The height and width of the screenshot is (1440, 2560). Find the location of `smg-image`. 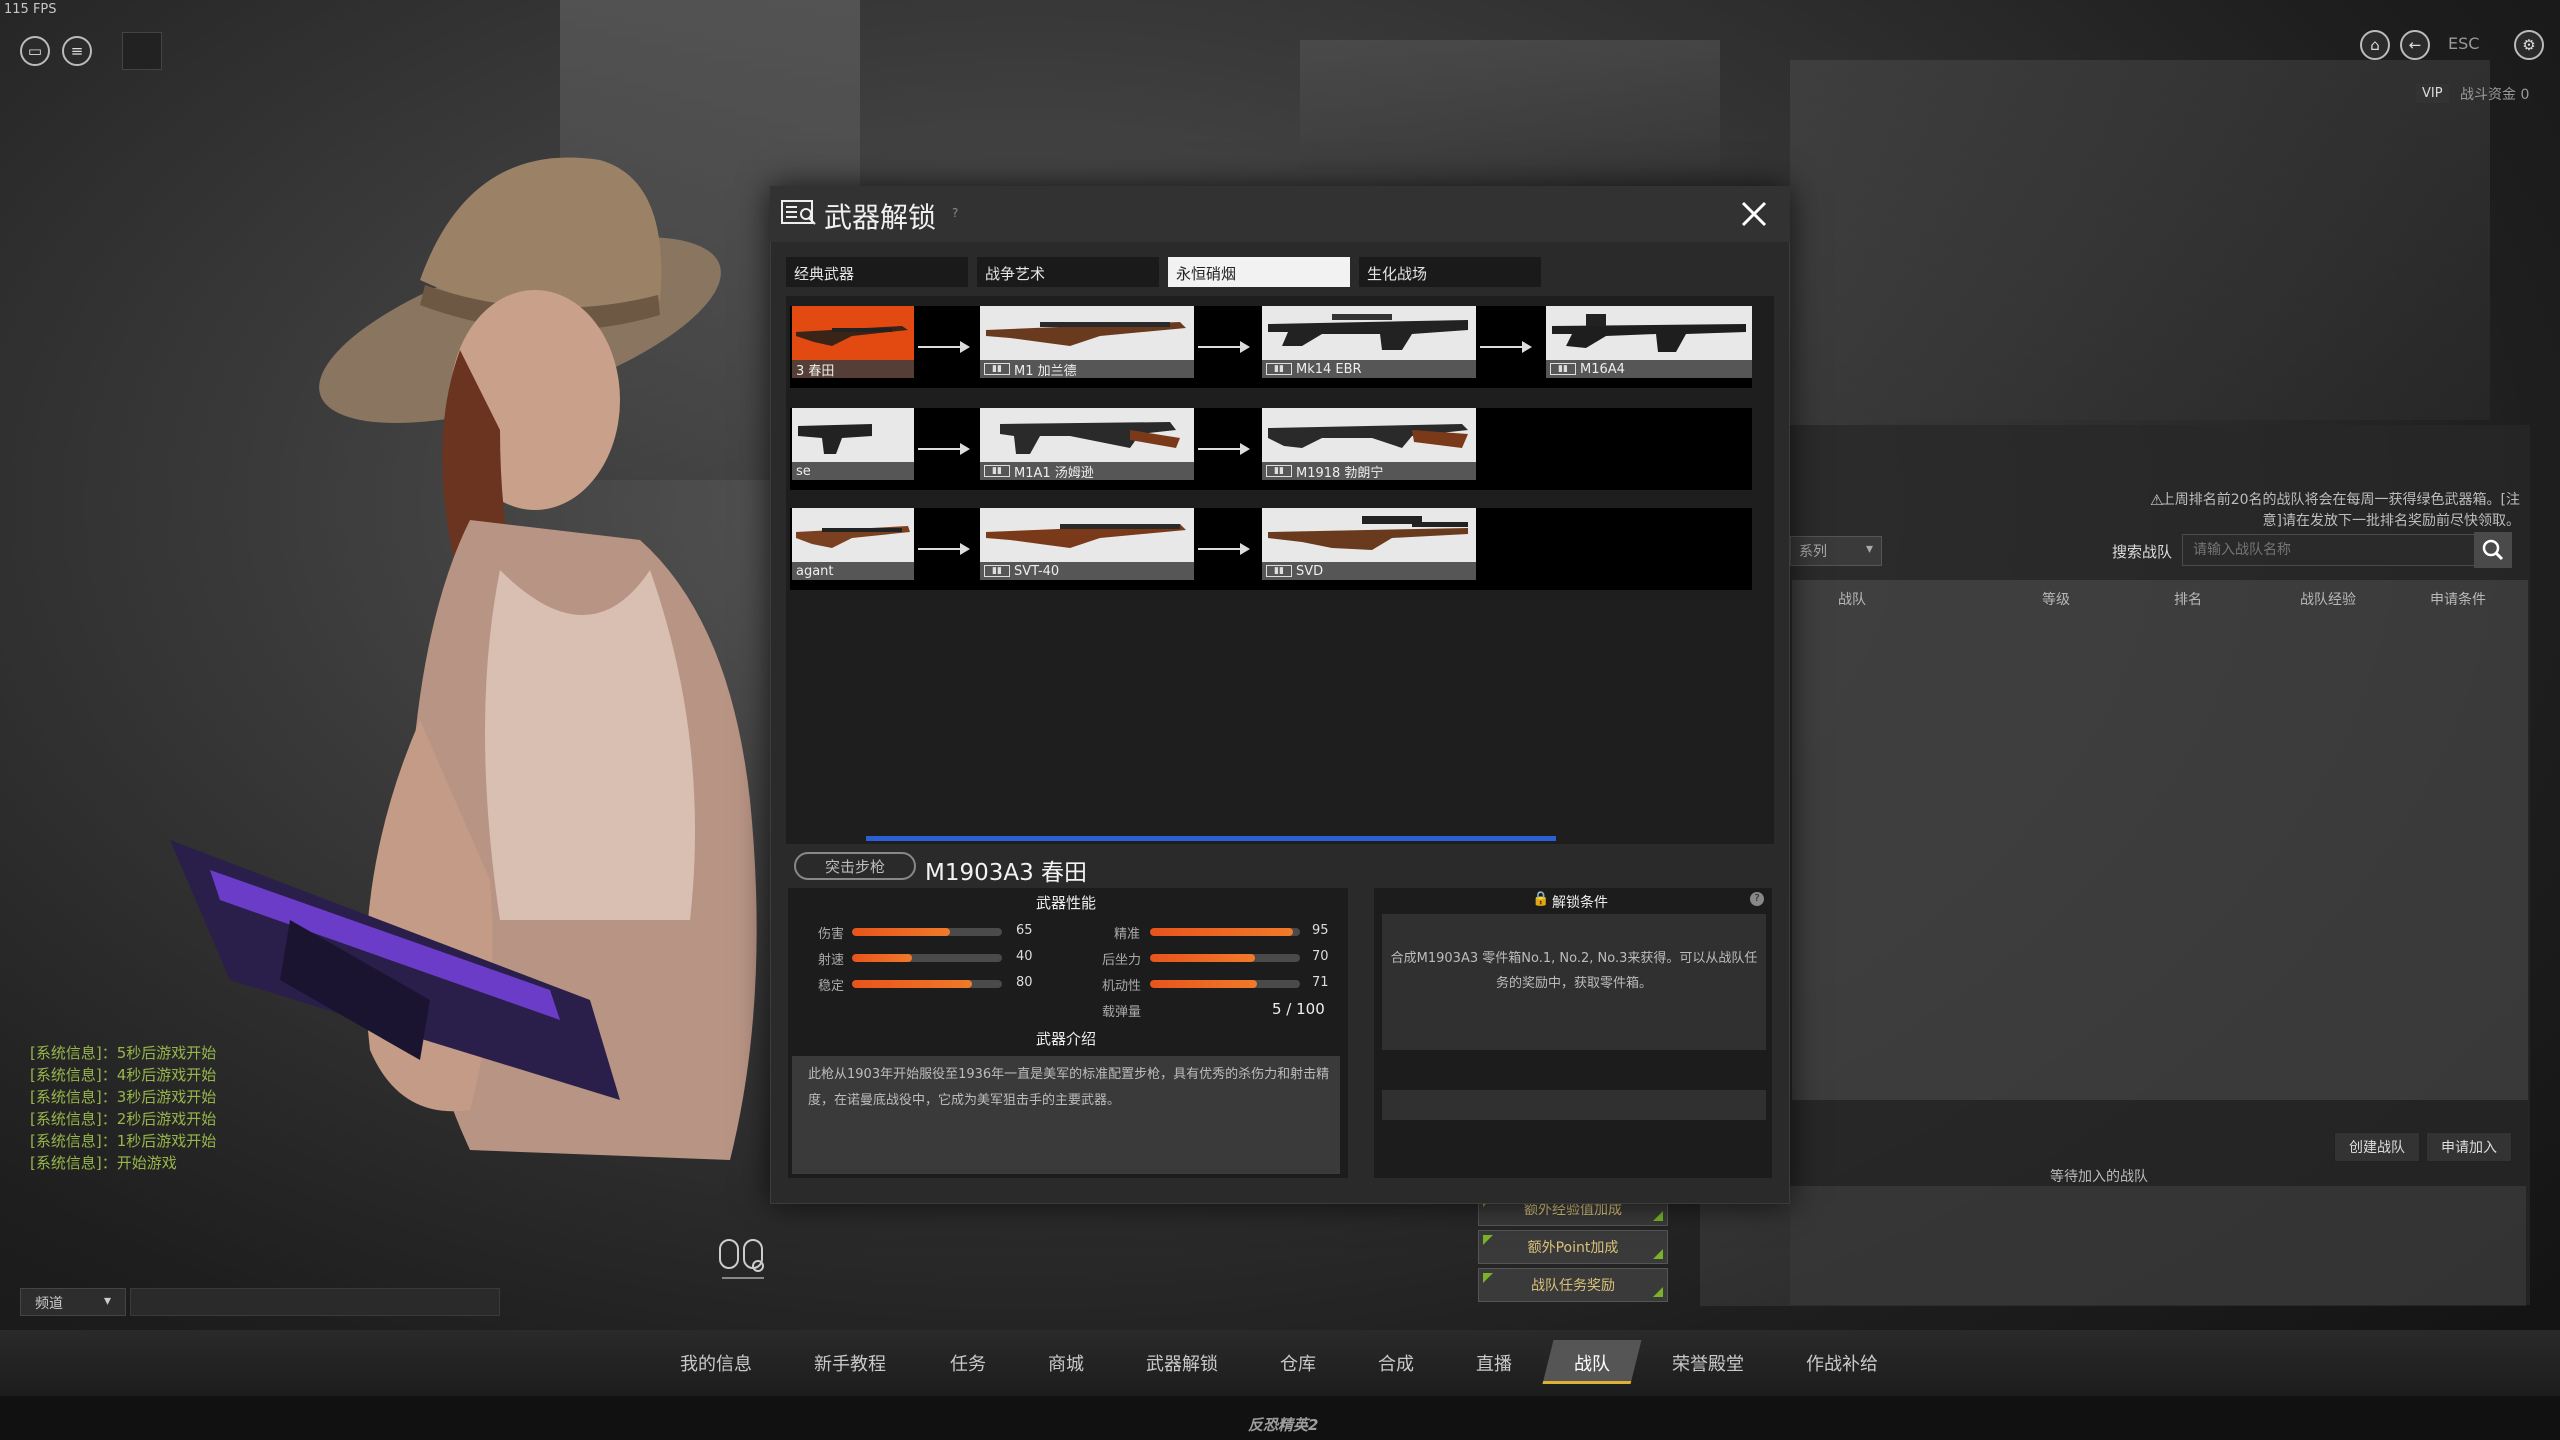

smg-image is located at coordinates (1090, 438).